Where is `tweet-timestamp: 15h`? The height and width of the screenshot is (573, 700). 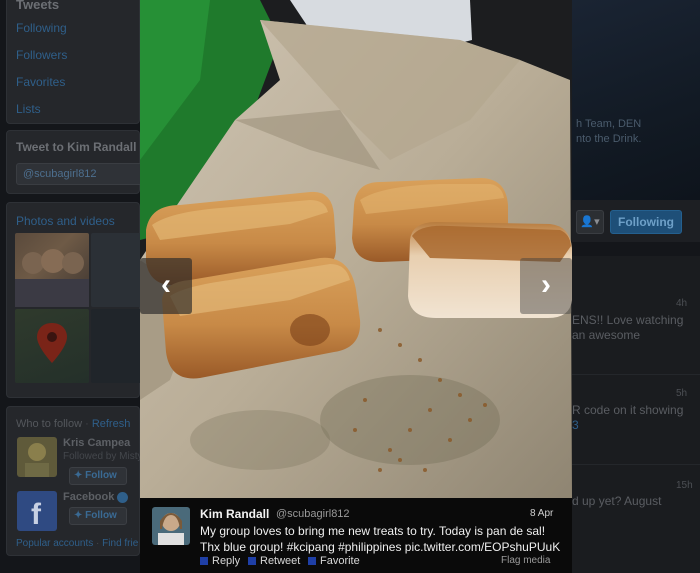 tweet-timestamp: 15h is located at coordinates (684, 485).